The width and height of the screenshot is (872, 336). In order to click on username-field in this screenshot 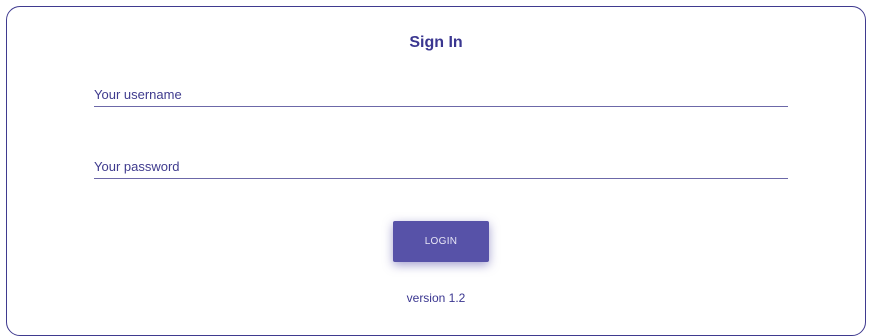, I will do `click(441, 94)`.